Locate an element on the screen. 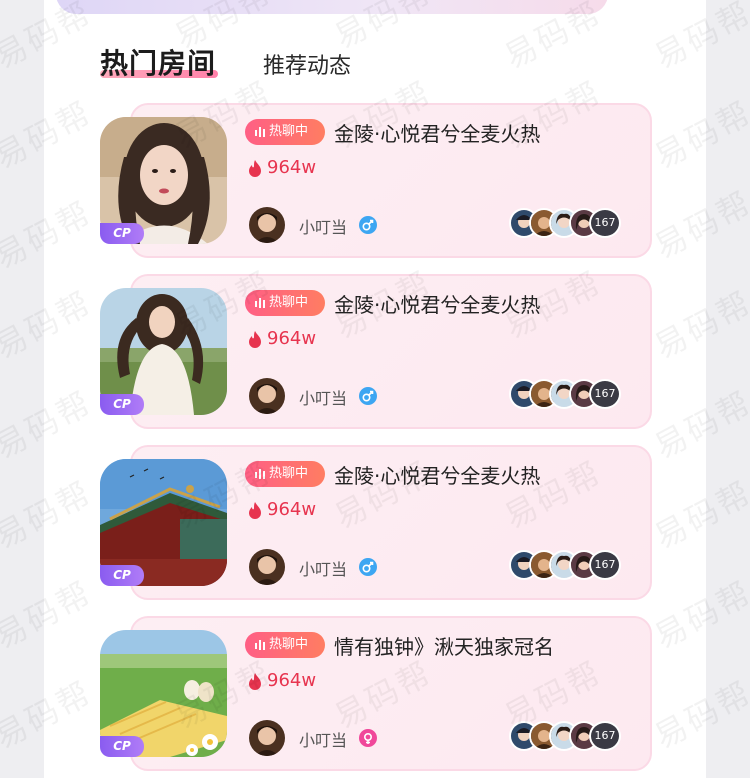  tab-recommended-feed: 推荐动态 is located at coordinates (307, 64).